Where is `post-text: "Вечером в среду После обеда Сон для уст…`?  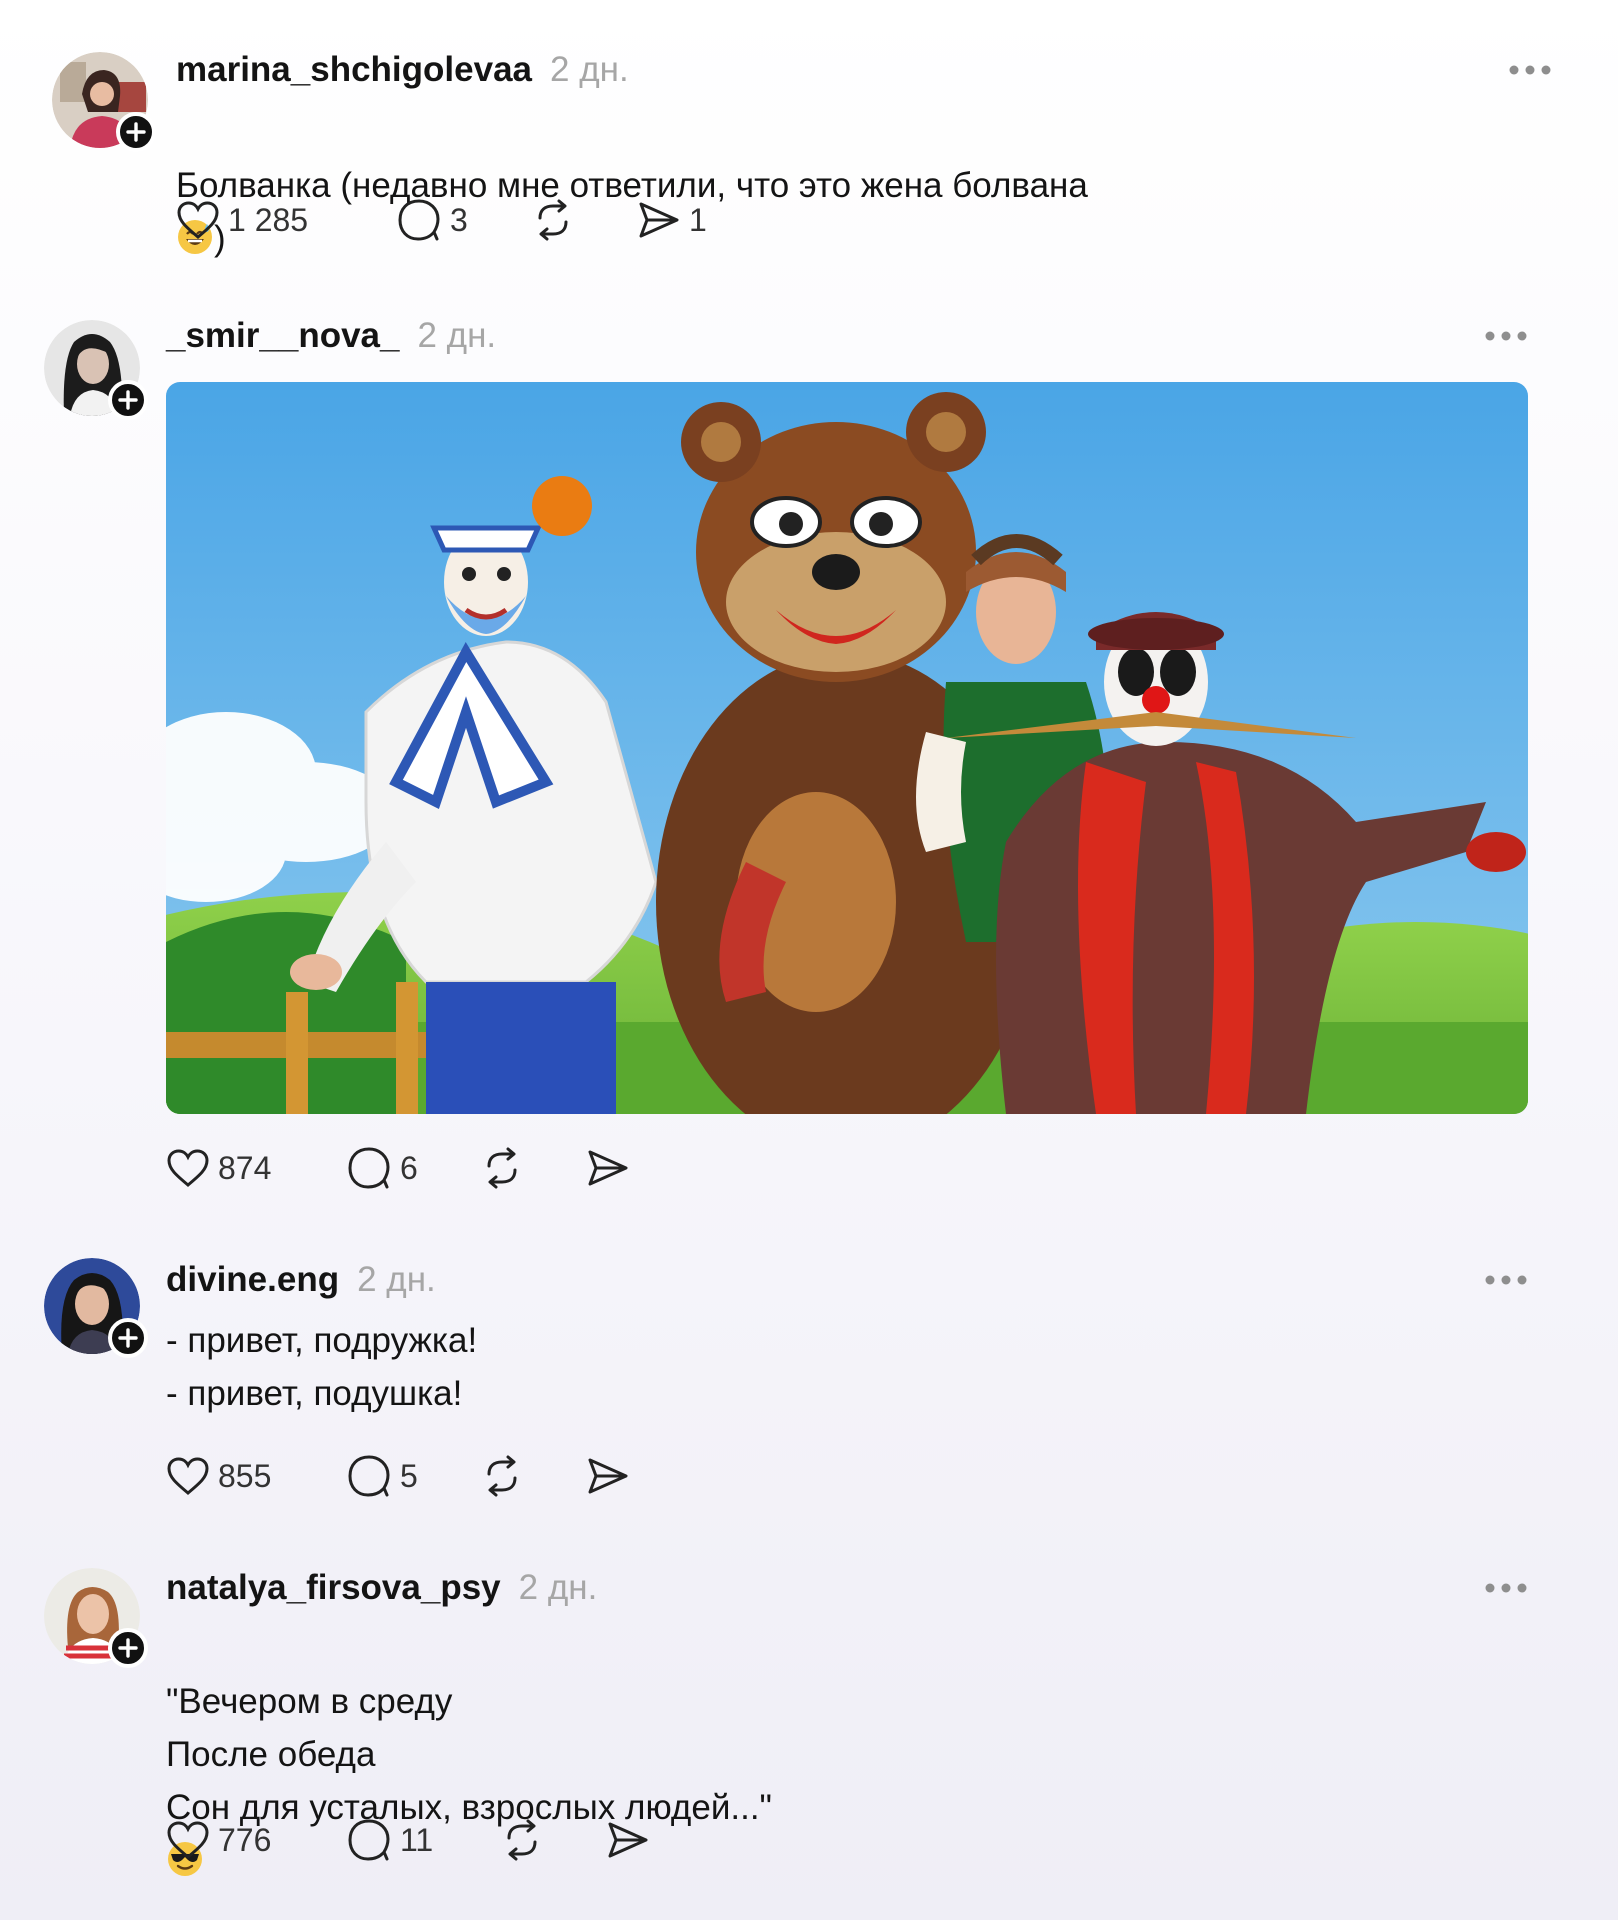
post-text: "Вечером в среду После обеда Сон для уст… is located at coordinates (469, 1754).